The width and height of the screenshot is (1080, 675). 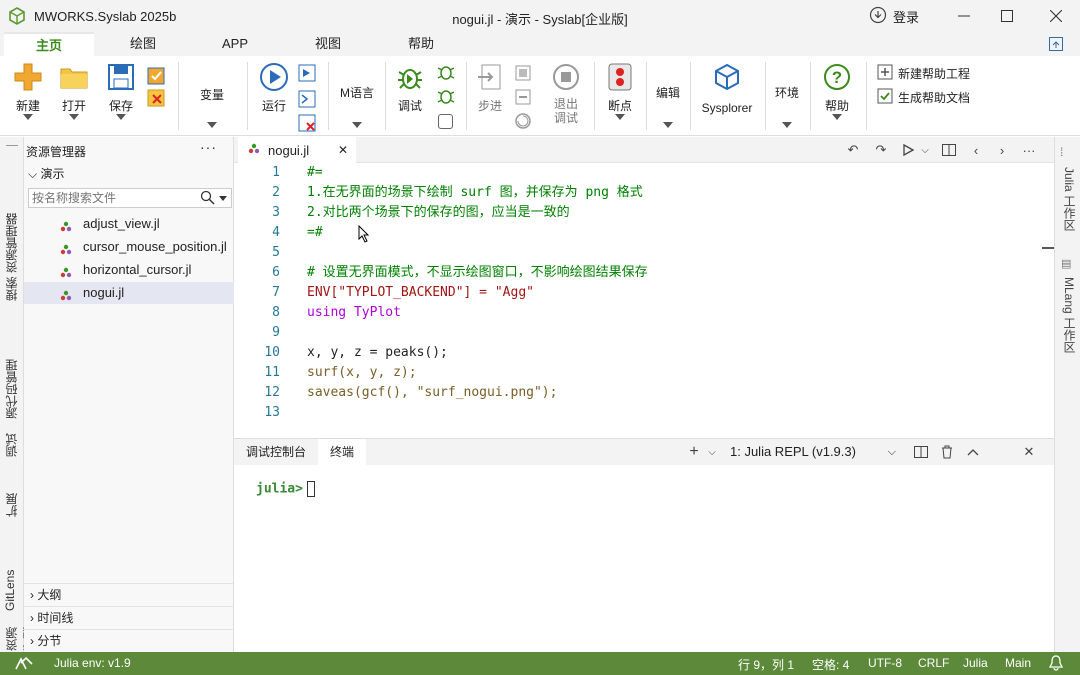 I want to click on indent-status: 空格: 4, so click(x=830, y=664).